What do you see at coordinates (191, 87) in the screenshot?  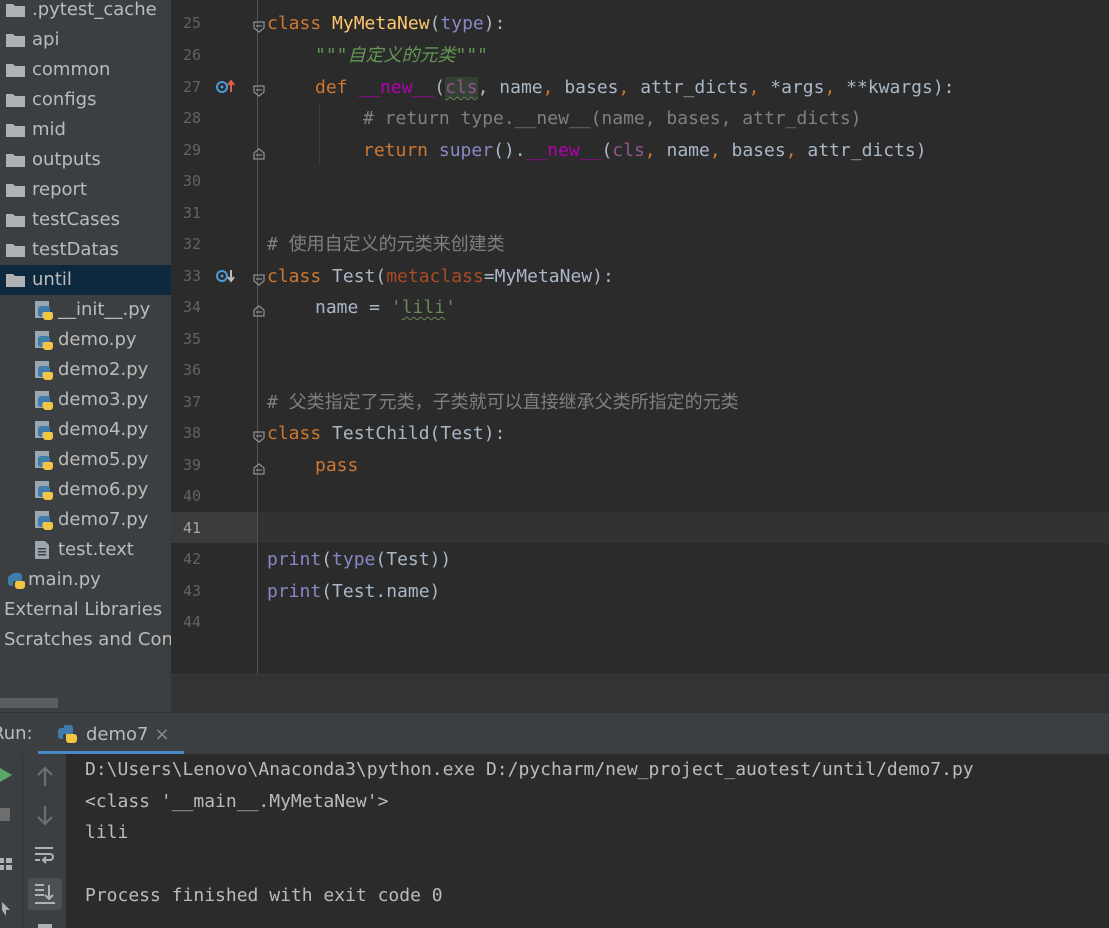 I see `line-number: 27` at bounding box center [191, 87].